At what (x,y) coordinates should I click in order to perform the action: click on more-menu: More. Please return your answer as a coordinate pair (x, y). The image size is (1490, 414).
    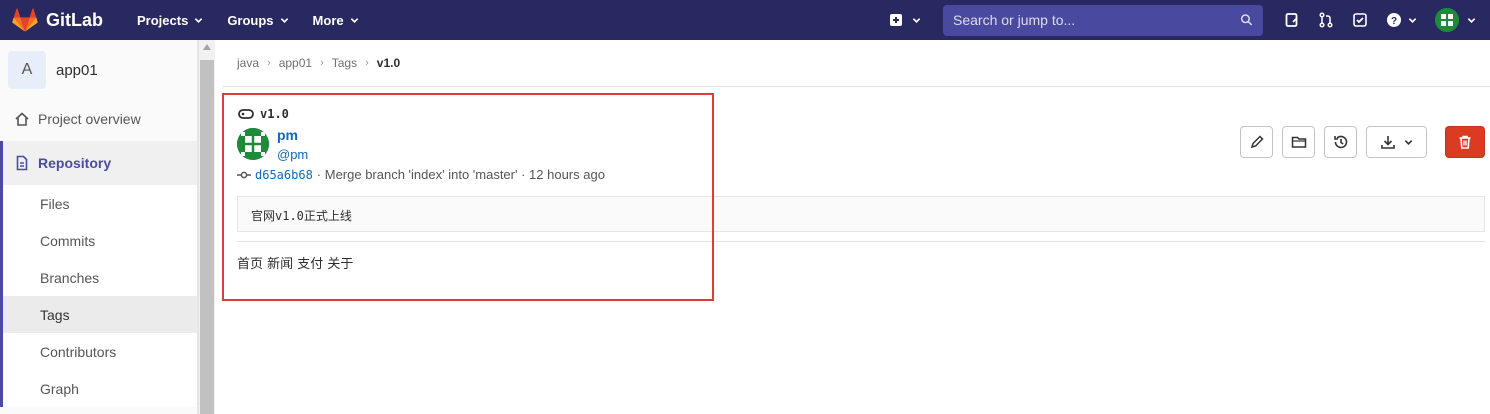
    Looking at the image, I should click on (336, 20).